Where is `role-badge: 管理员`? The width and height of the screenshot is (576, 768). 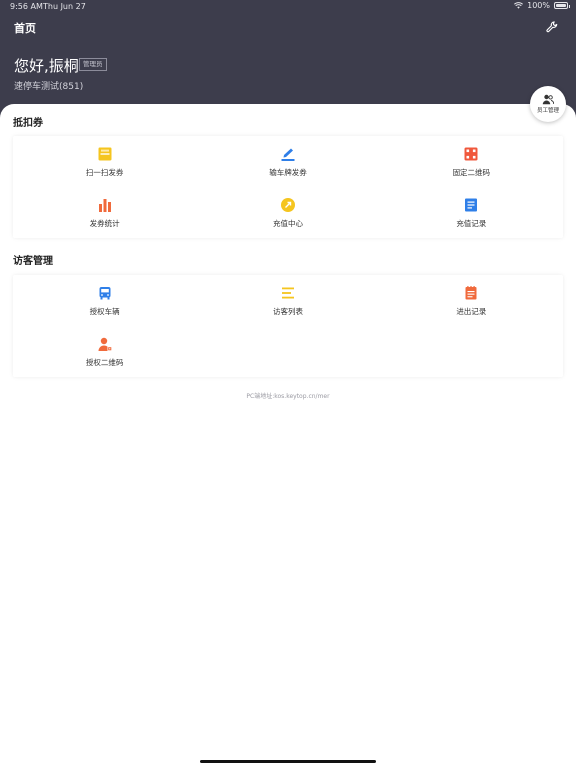
role-badge: 管理员 is located at coordinates (93, 64).